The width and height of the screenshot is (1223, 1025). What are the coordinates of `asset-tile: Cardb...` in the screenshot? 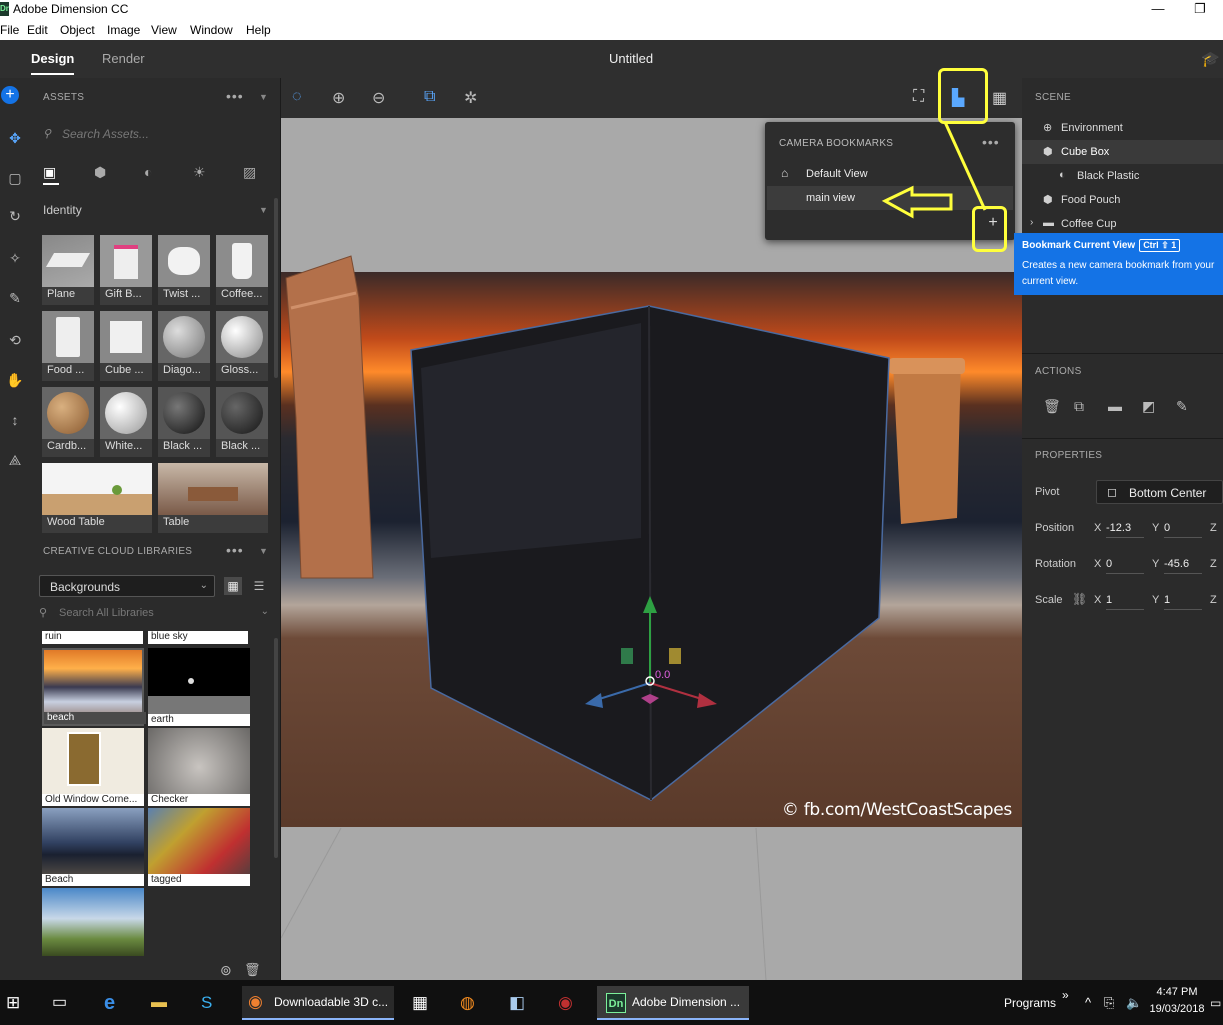 It's located at (68, 422).